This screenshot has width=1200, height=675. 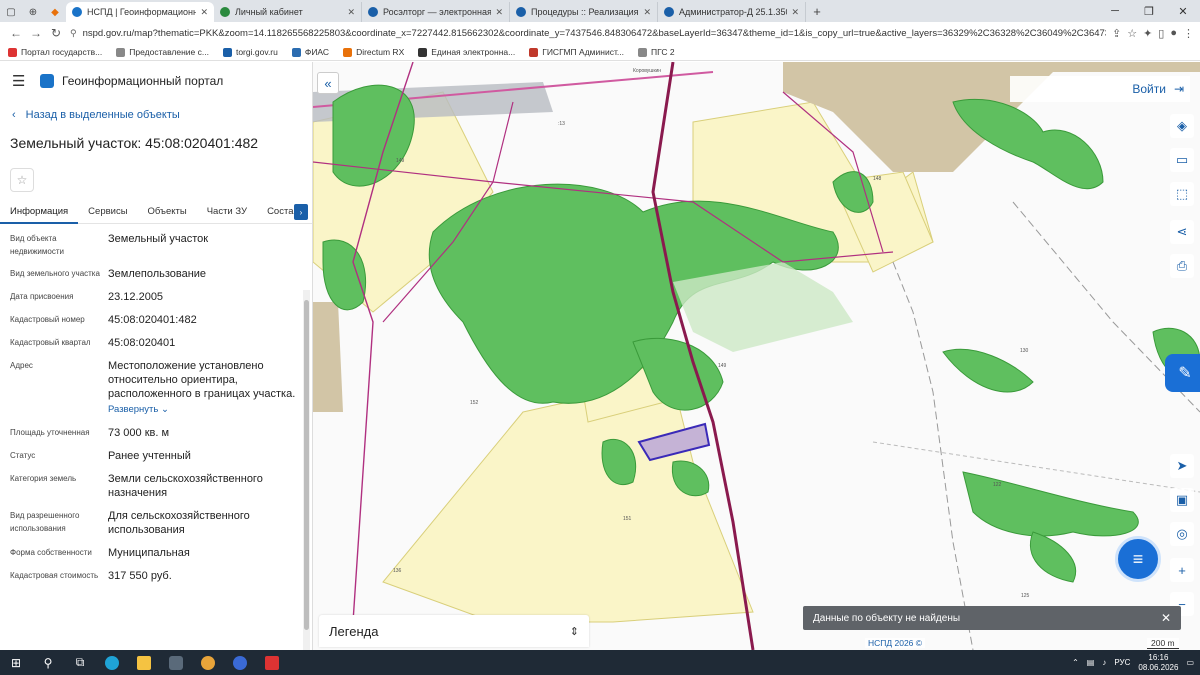 I want to click on window-controls: ─ ❐ ✕, so click(x=1149, y=11).